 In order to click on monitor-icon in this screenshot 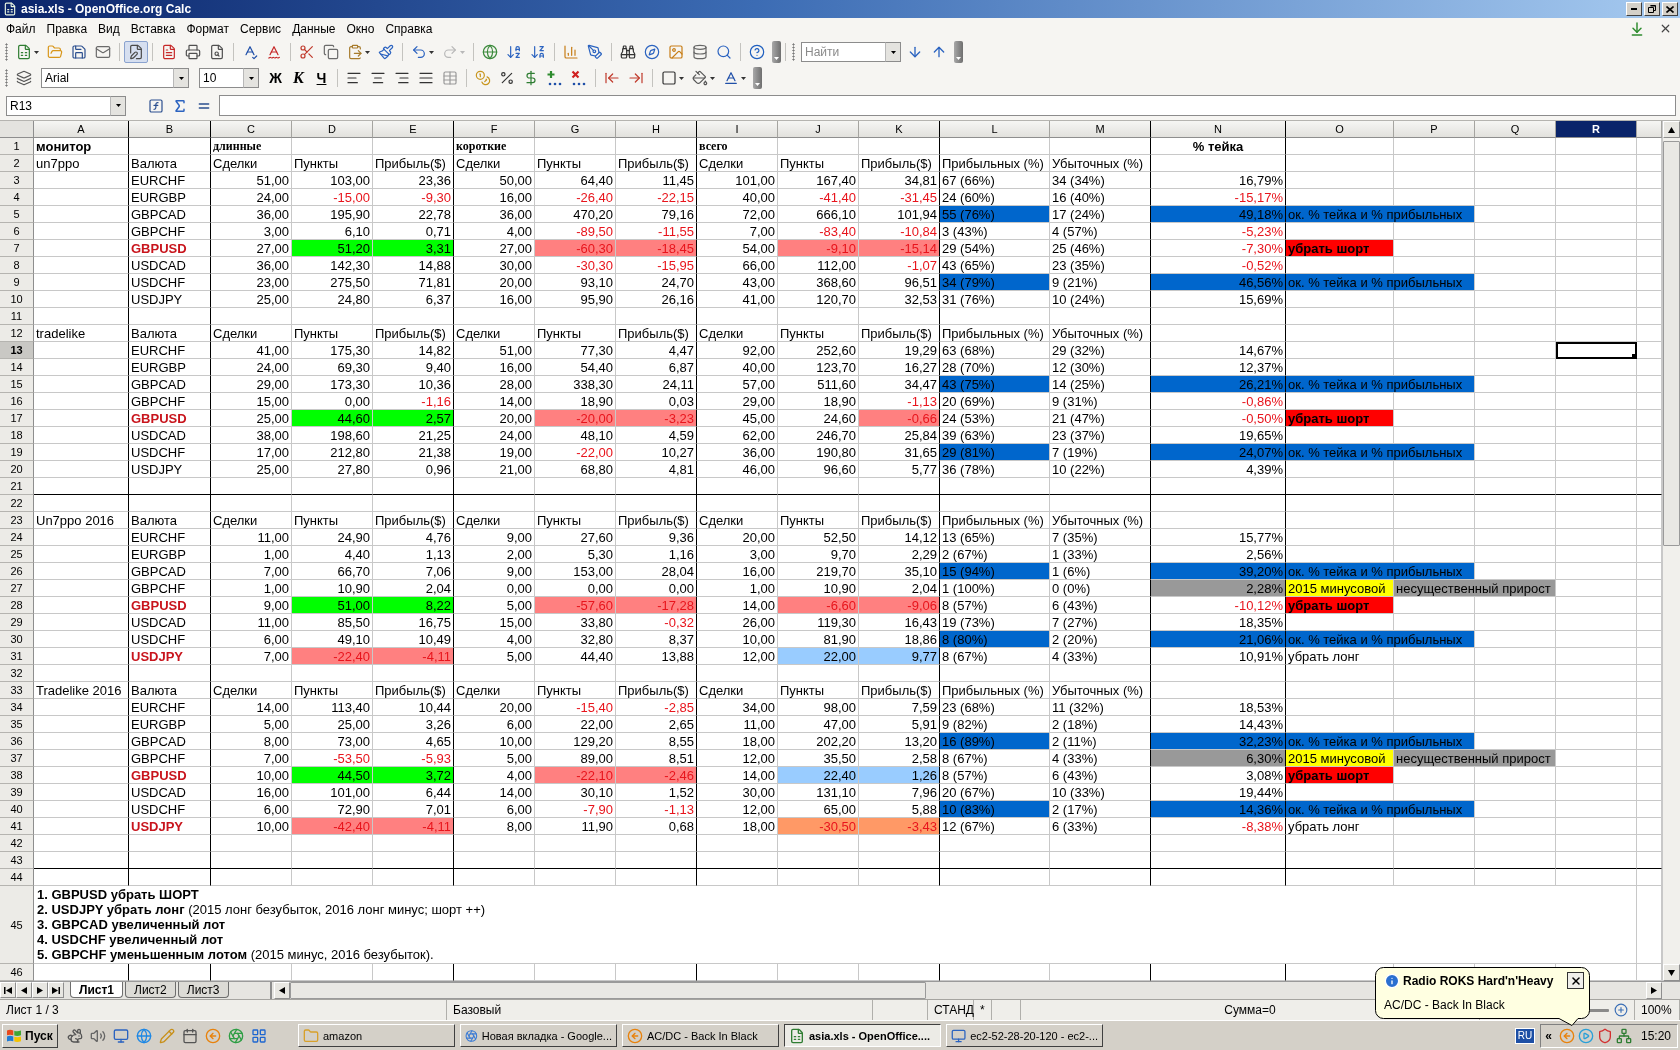, I will do `click(121, 1035)`.